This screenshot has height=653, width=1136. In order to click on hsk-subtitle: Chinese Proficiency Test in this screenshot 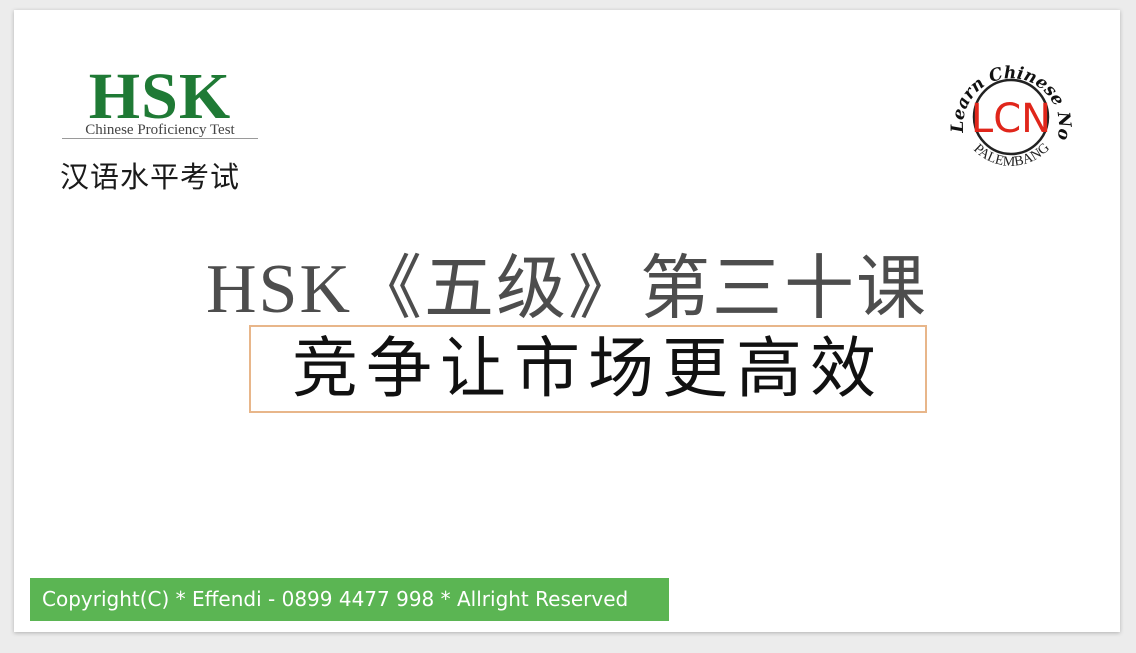, I will do `click(160, 130)`.